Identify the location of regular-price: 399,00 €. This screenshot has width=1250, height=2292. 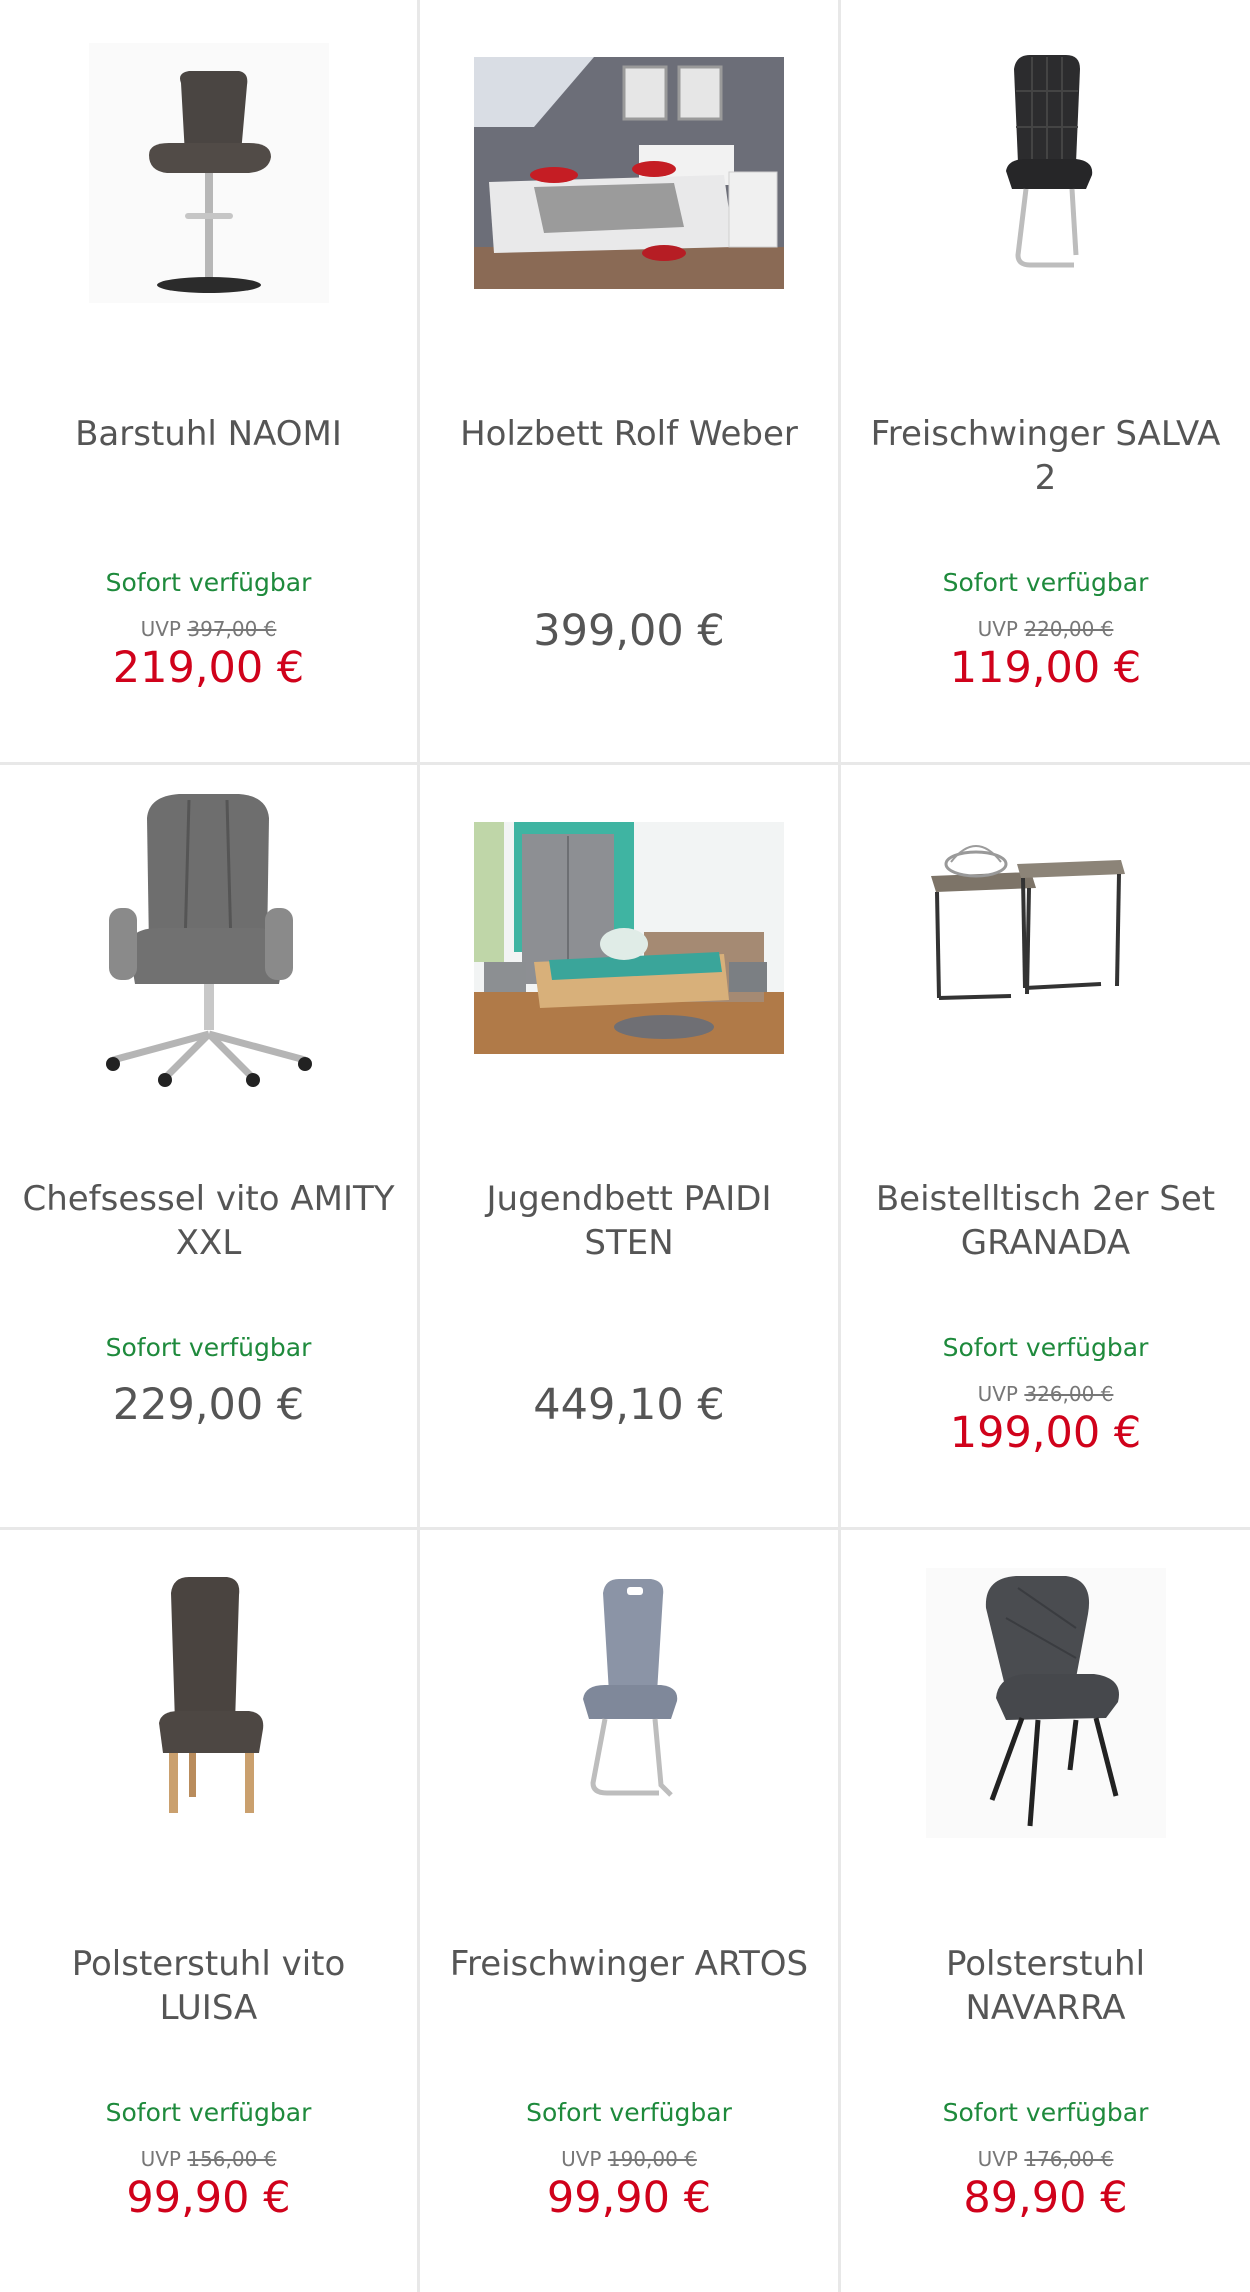
(629, 631).